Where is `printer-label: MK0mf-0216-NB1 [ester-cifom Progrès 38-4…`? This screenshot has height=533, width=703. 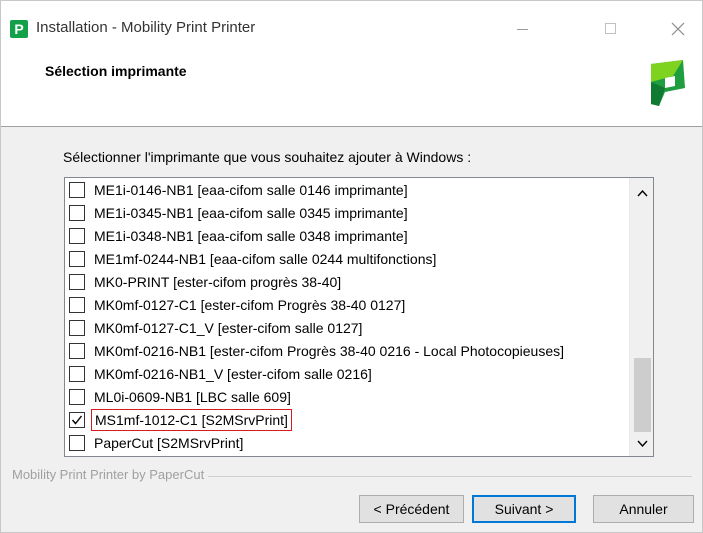
printer-label: MK0mf-0216-NB1 [ester-cifom Progrès 38-4… is located at coordinates (329, 351).